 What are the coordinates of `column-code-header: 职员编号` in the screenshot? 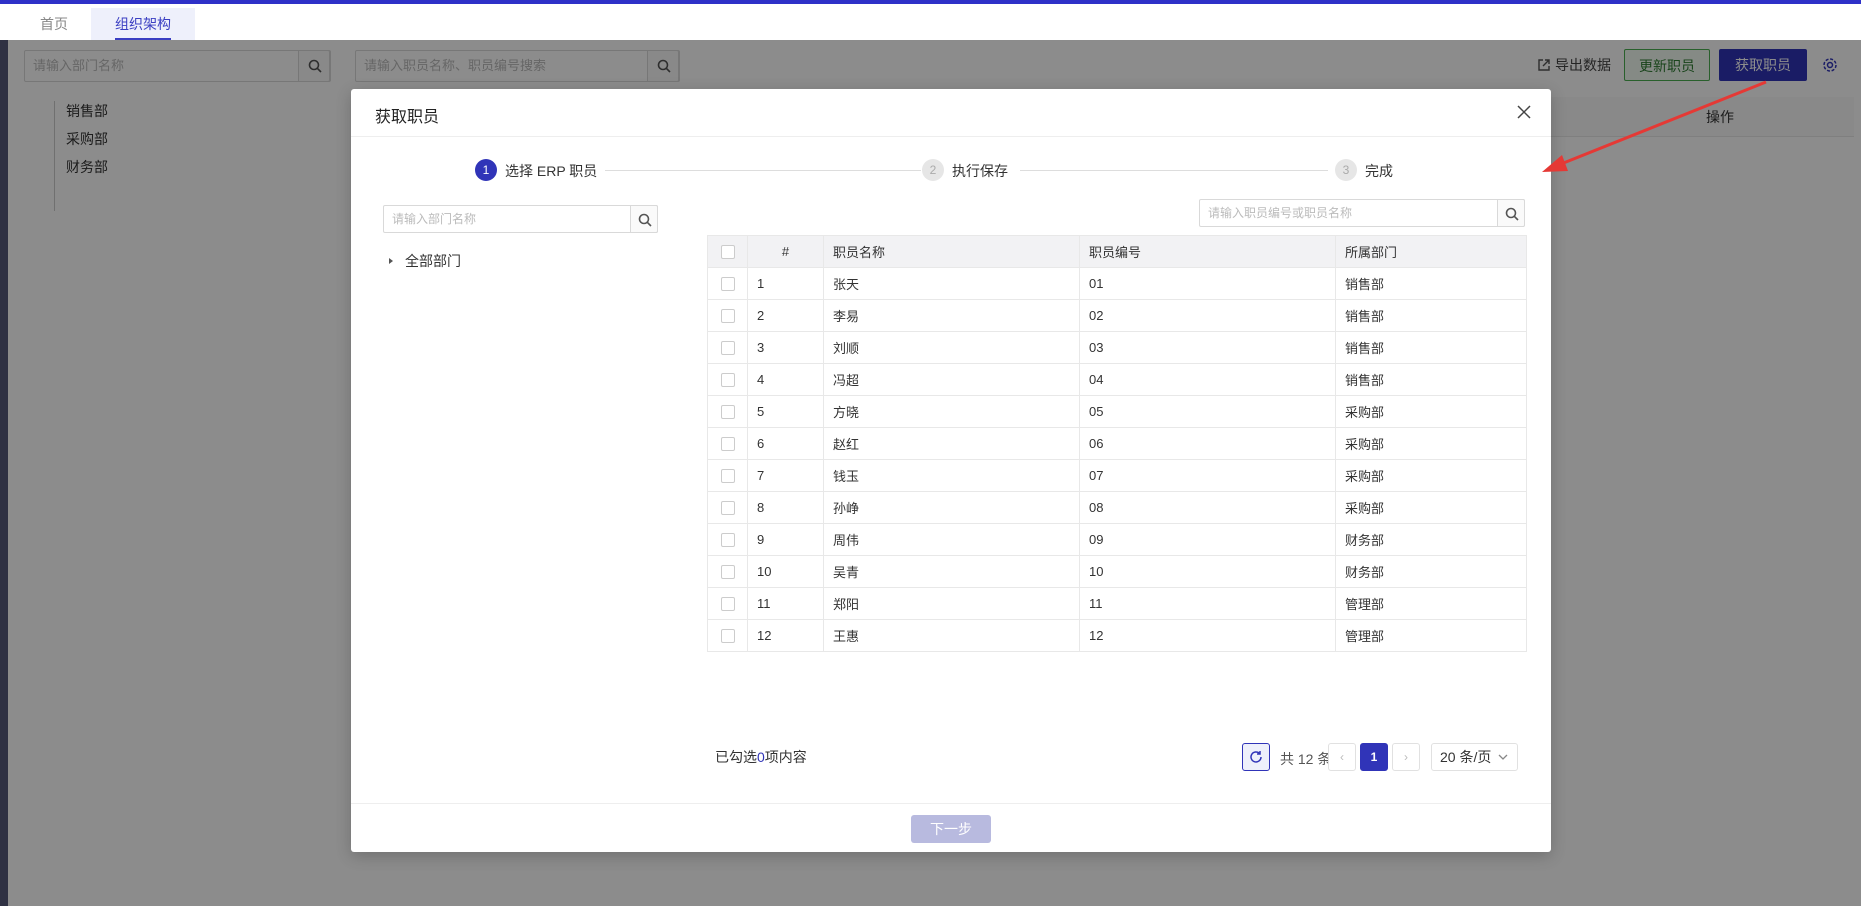 It's located at (1207, 251).